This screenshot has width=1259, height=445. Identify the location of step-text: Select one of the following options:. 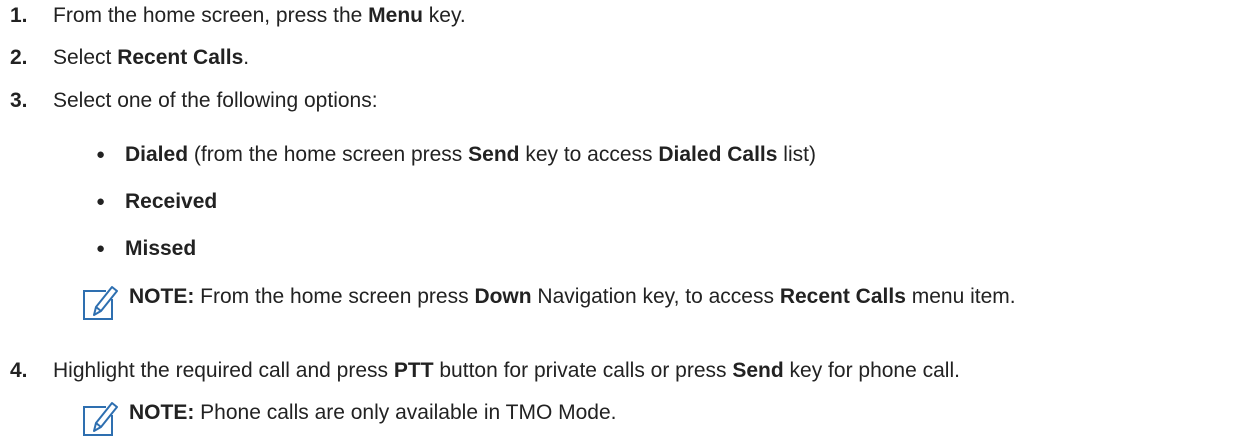
(215, 100).